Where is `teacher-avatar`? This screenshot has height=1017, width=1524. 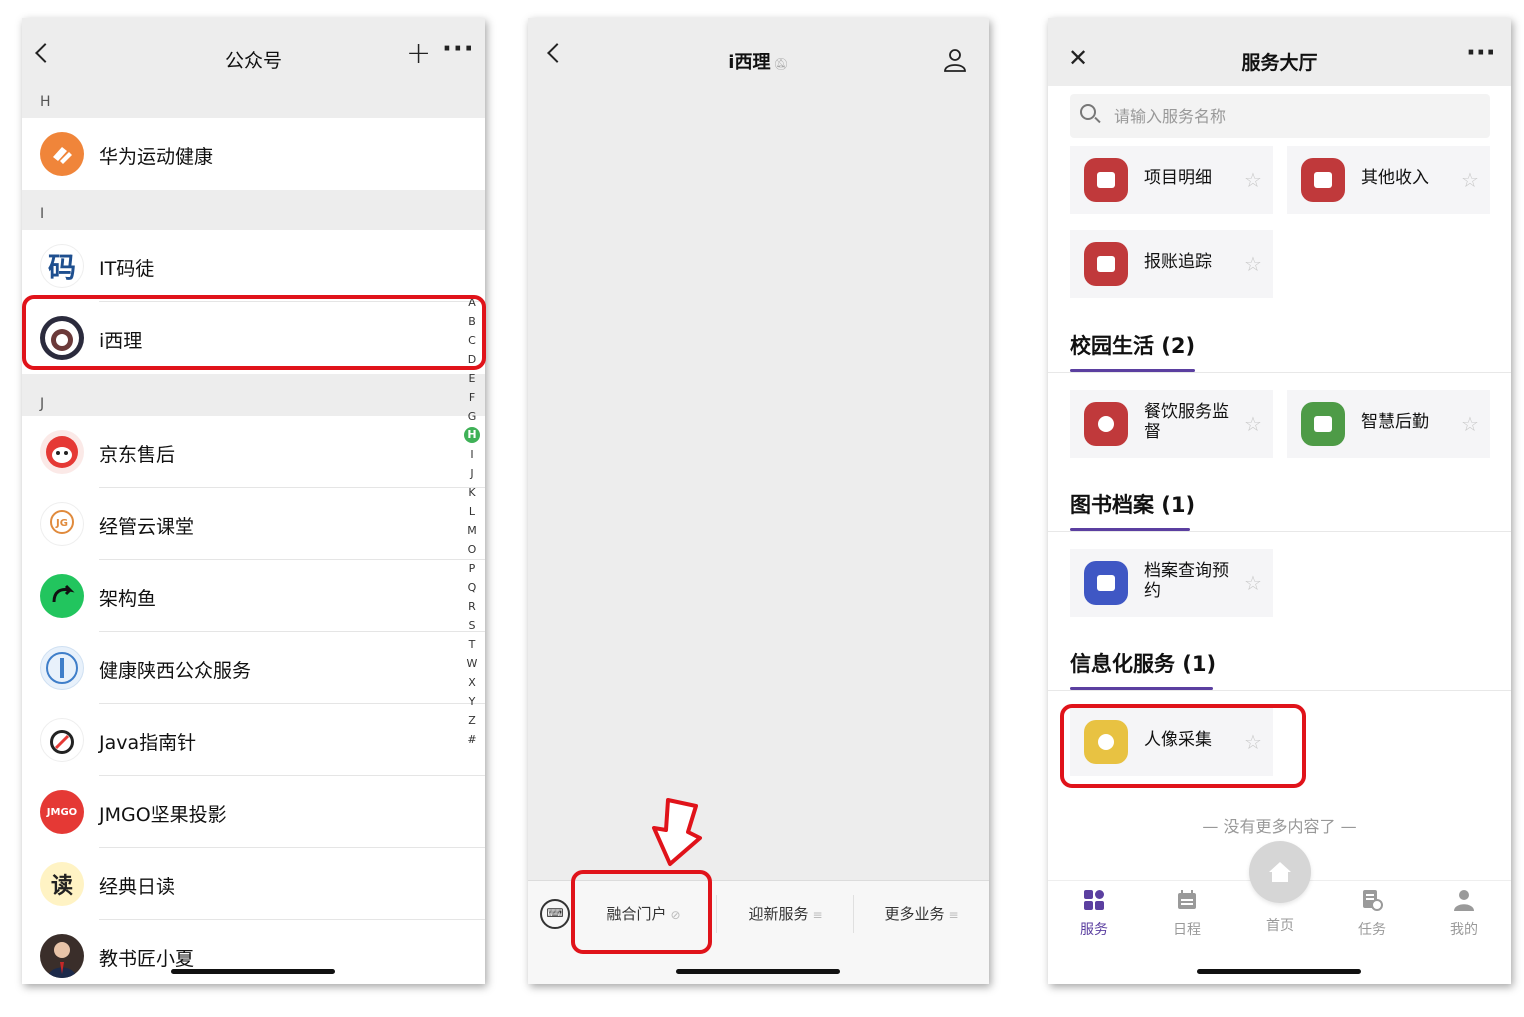 teacher-avatar is located at coordinates (62, 956).